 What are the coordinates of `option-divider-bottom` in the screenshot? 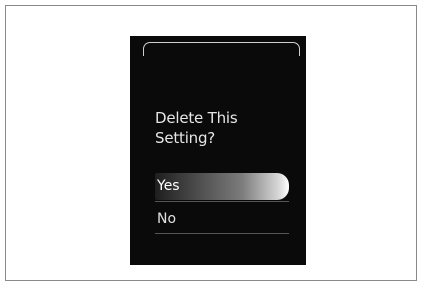 It's located at (222, 233).